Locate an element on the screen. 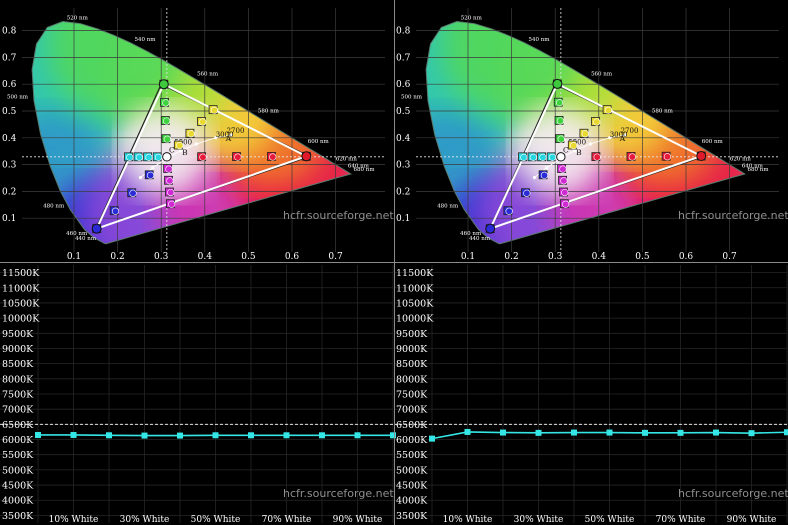 This screenshot has height=525, width=788. x-tick-label: 30% White is located at coordinates (539, 520).